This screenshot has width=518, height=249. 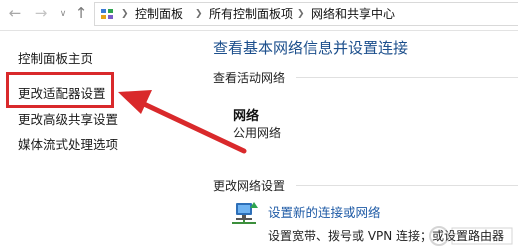 What do you see at coordinates (249, 78) in the screenshot?
I see `active-networks-label: 查看活动网络` at bounding box center [249, 78].